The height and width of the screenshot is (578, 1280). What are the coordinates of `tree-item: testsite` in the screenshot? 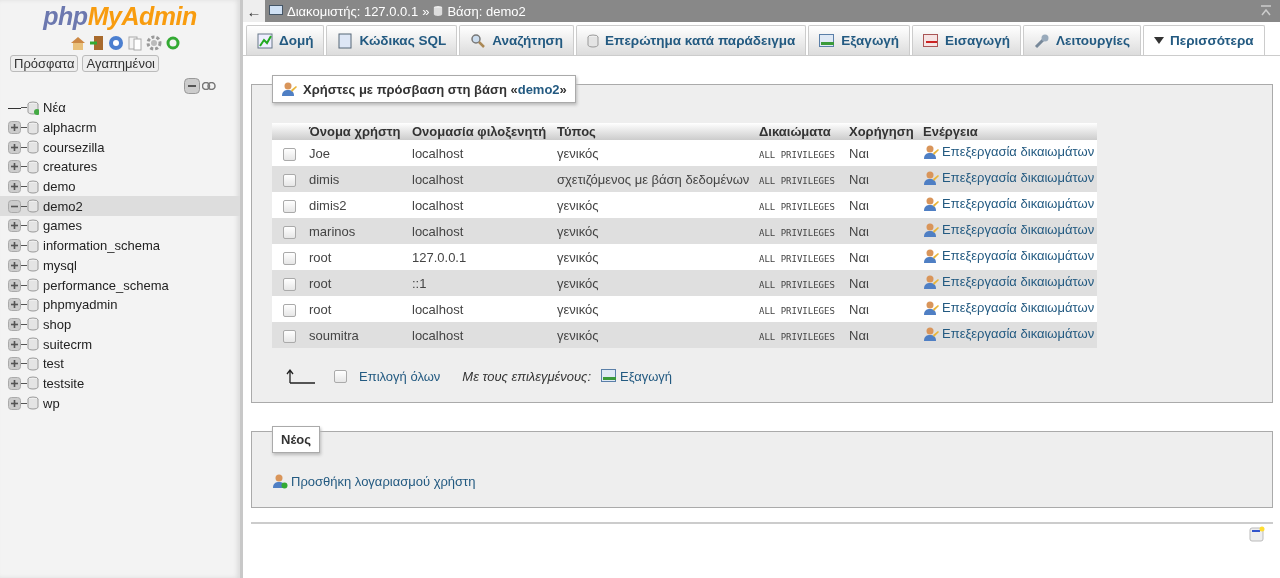 It's located at (120, 383).